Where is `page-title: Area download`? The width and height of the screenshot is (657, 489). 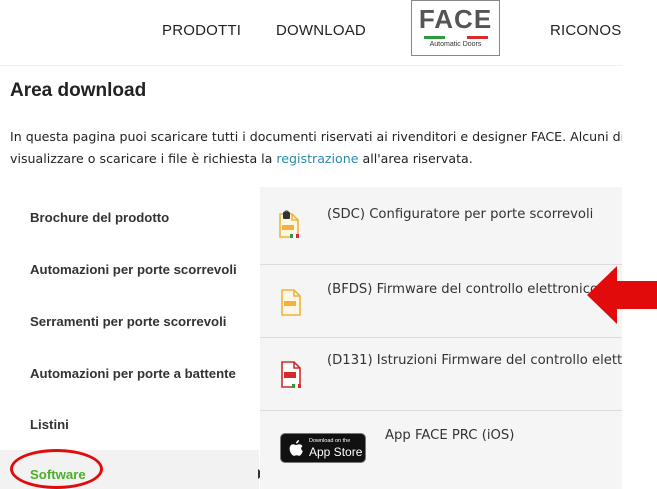
page-title: Area download is located at coordinates (78, 90).